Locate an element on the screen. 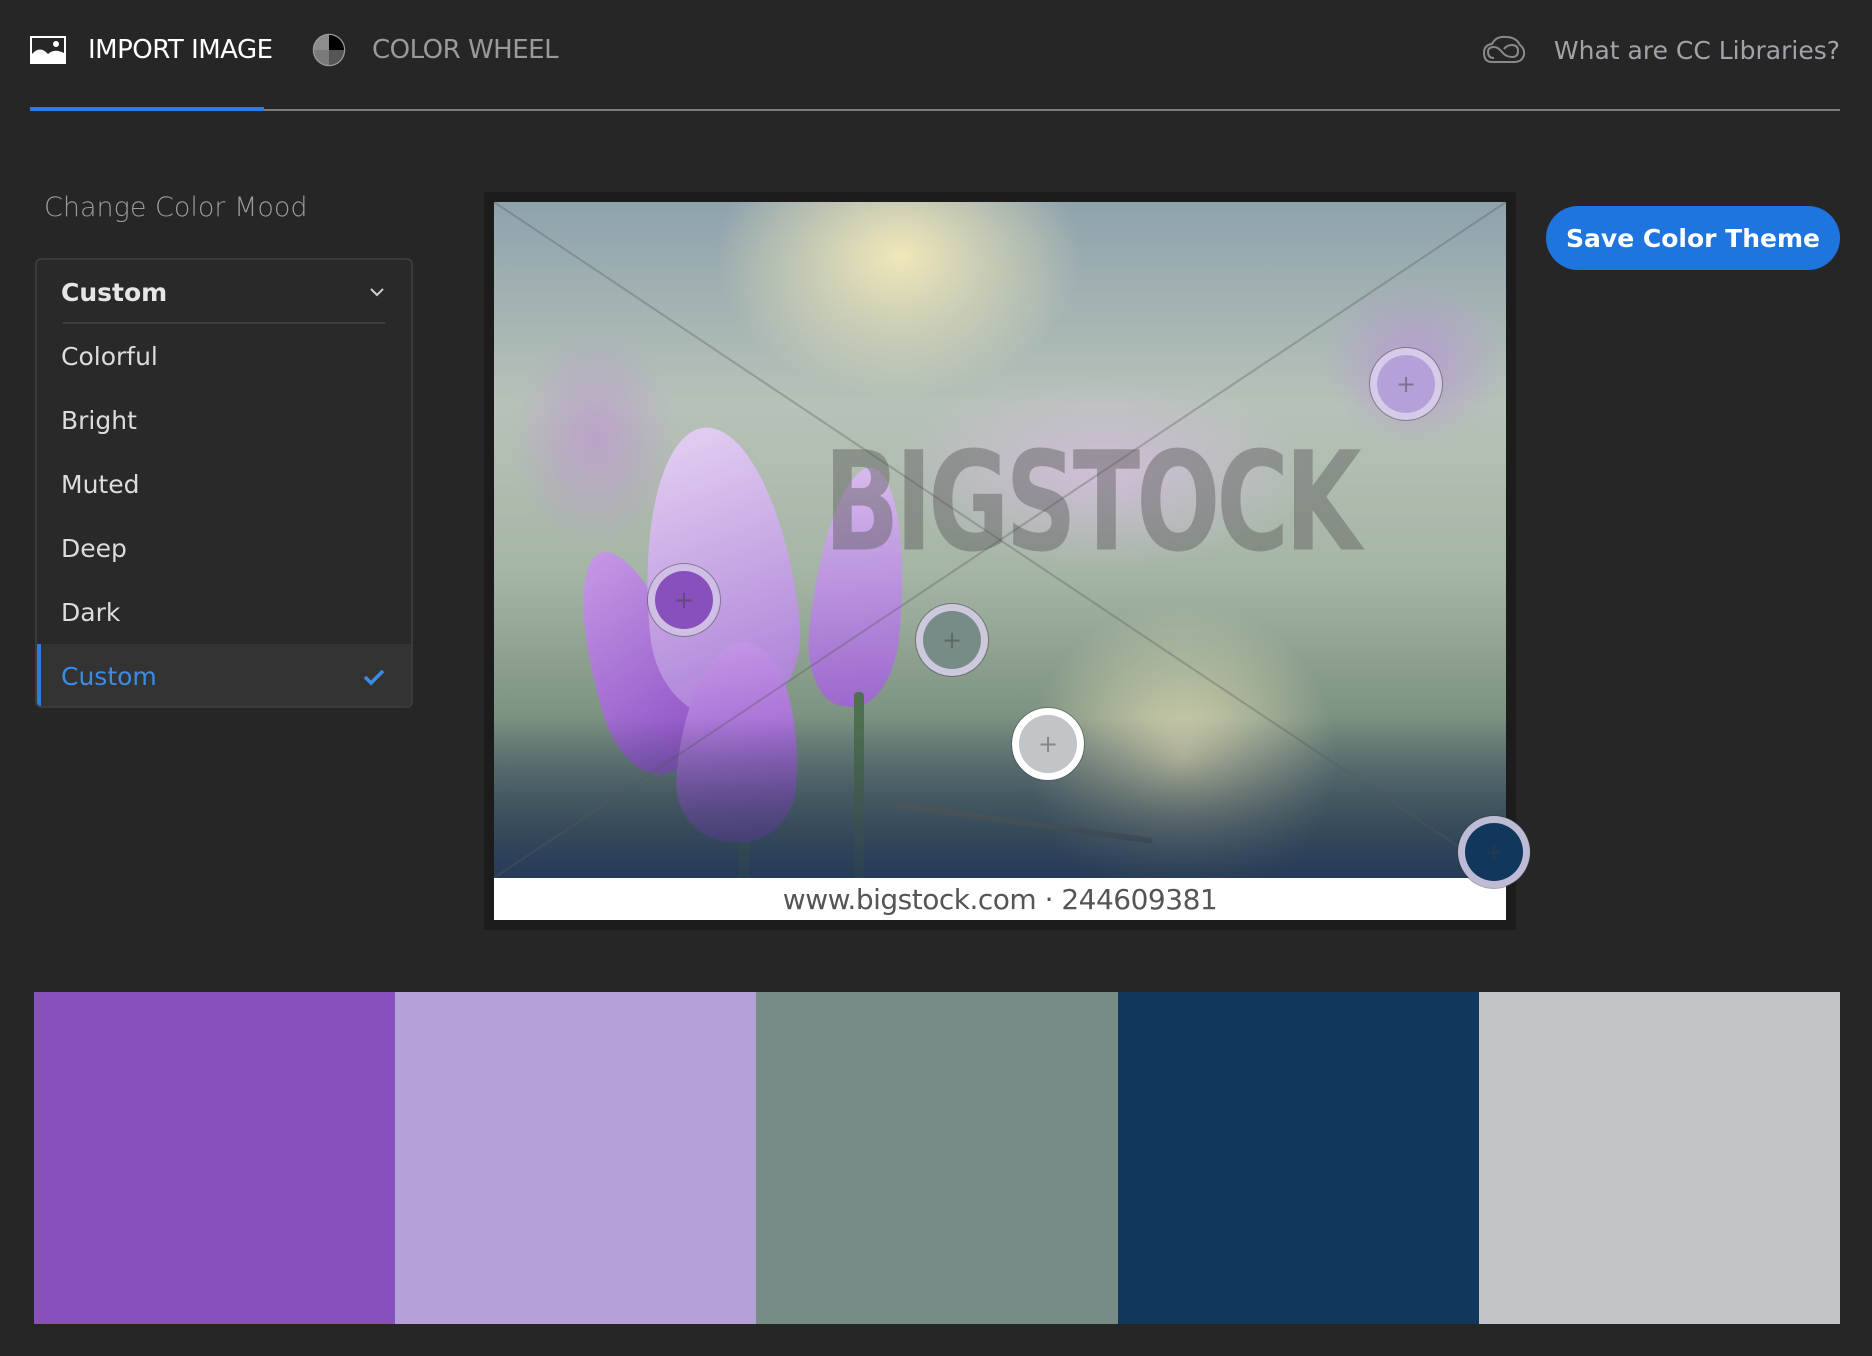  mood-option-label: Dark is located at coordinates (91, 612).